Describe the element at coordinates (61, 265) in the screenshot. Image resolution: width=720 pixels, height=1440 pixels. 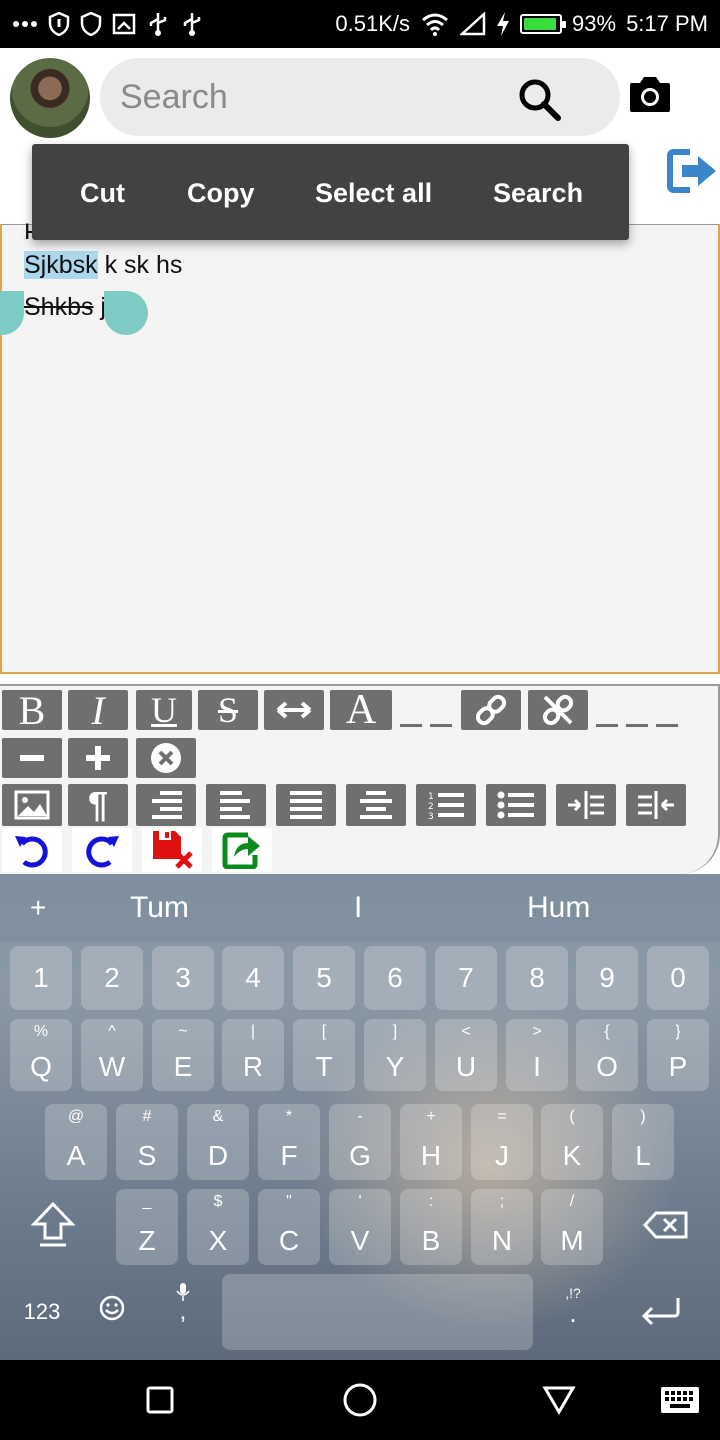
I see `selected-text: Sjkbsk` at that location.